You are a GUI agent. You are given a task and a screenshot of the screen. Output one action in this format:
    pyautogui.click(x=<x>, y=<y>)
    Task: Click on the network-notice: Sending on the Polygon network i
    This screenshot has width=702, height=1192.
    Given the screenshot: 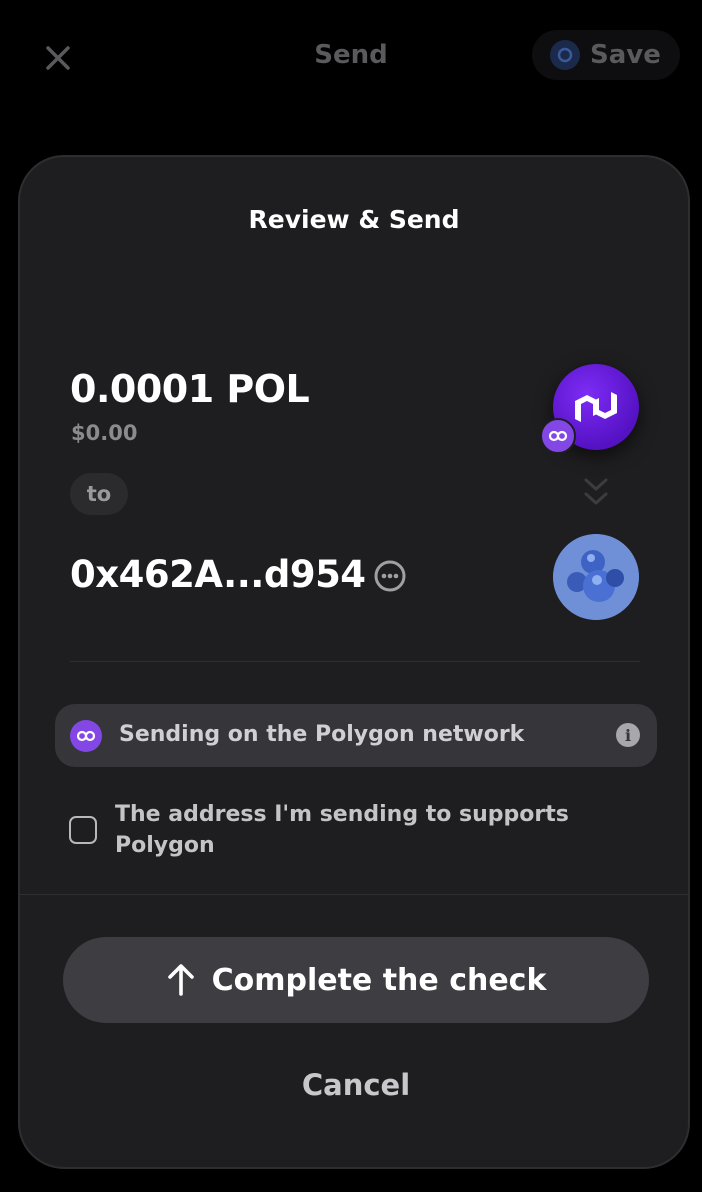 What is the action you would take?
    pyautogui.click(x=356, y=735)
    